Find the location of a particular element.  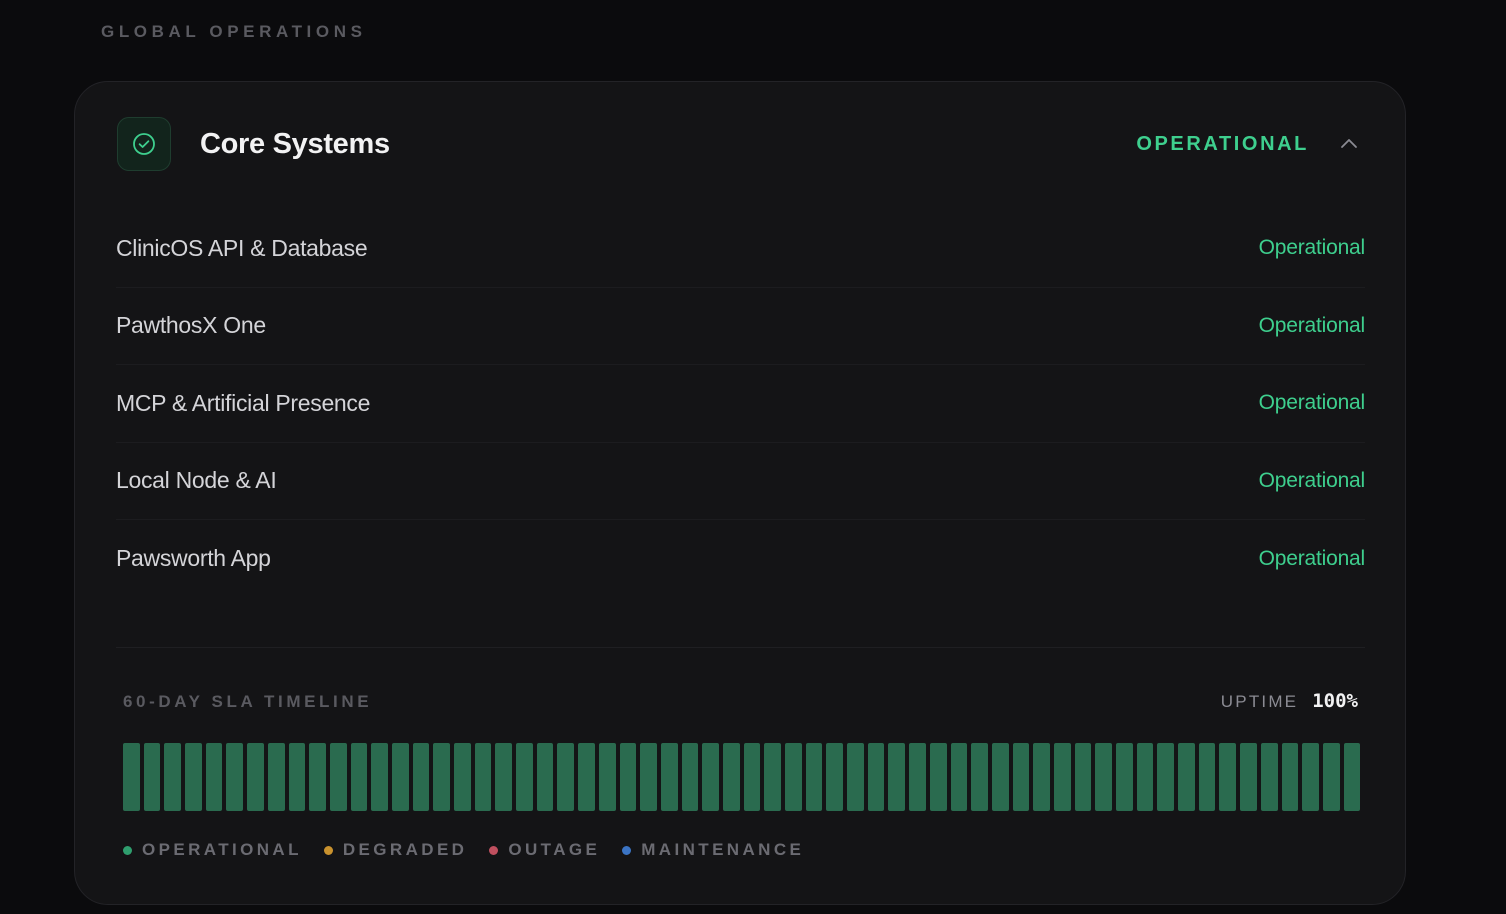

legend-item-degraded: DEGRADED is located at coordinates (395, 850).